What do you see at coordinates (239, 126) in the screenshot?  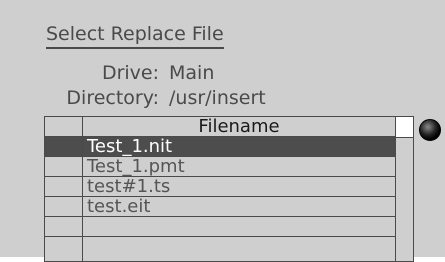 I see `filename-column-header: Filename` at bounding box center [239, 126].